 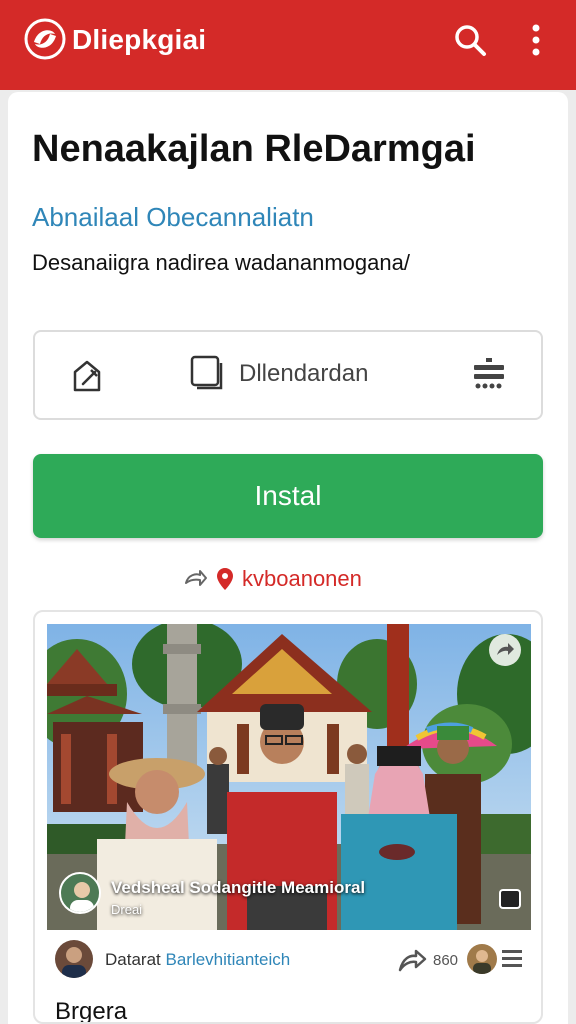 I want to click on section-label: Brgera, so click(x=91, y=1011).